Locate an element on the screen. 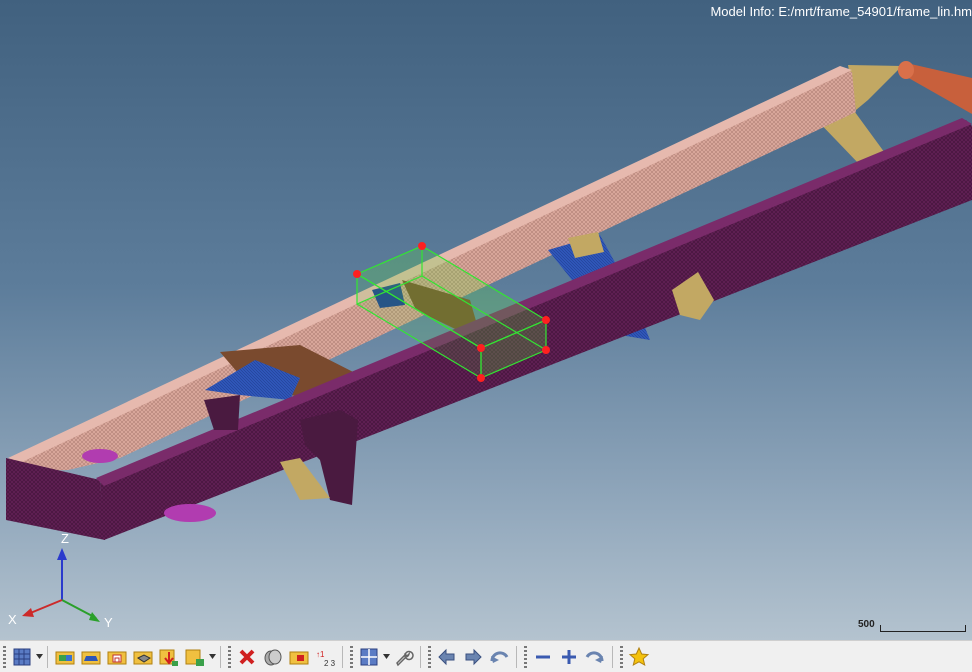 This screenshot has height=672, width=972. wrench-icon is located at coordinates (405, 658).